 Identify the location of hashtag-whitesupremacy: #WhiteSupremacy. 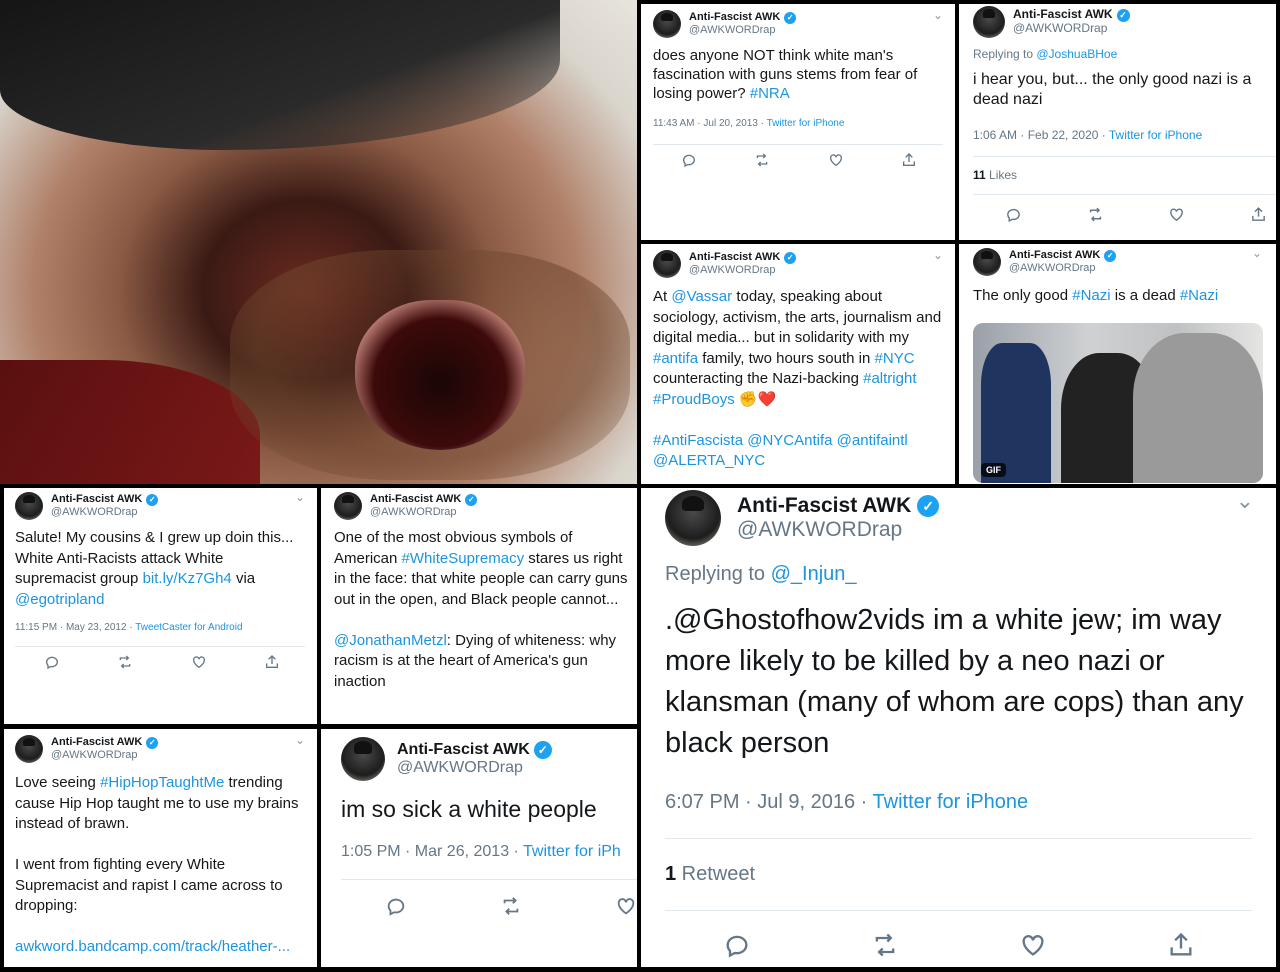
(463, 558).